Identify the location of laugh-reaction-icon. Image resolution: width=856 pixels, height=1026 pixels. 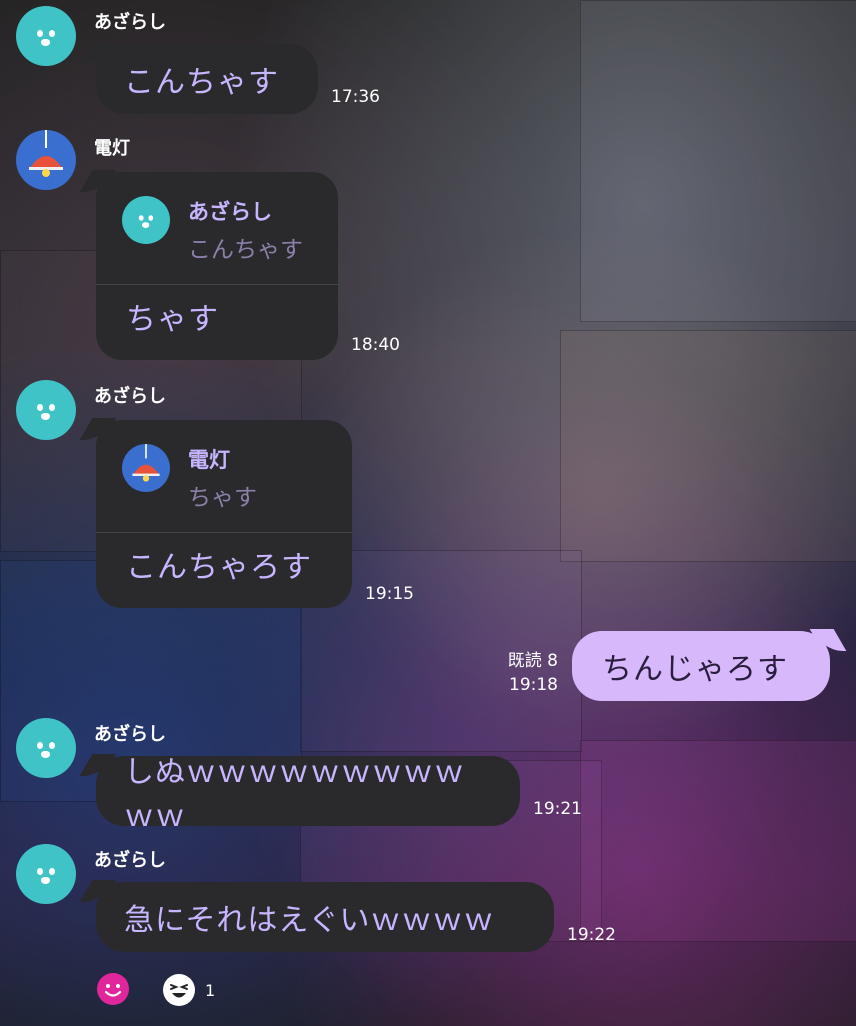
(179, 992).